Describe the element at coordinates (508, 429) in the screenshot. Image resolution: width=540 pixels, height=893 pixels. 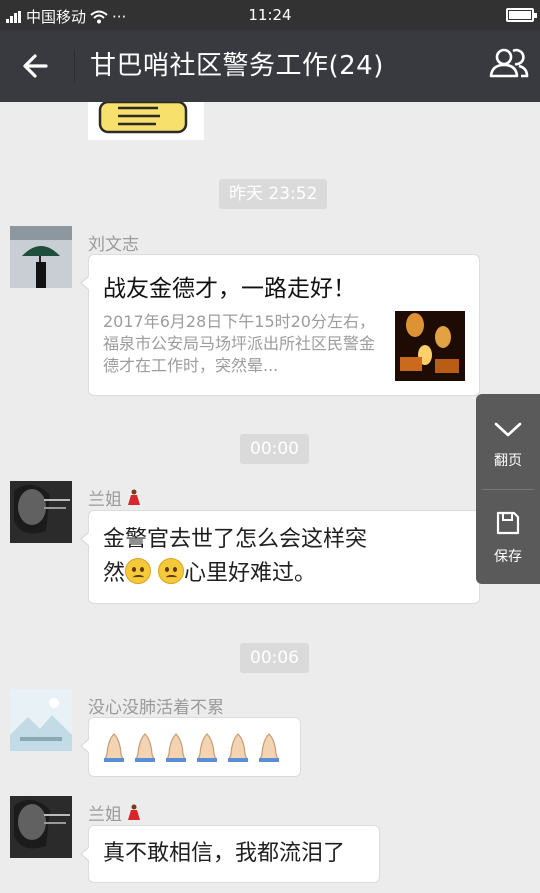
I see `chevron-down-icon` at that location.